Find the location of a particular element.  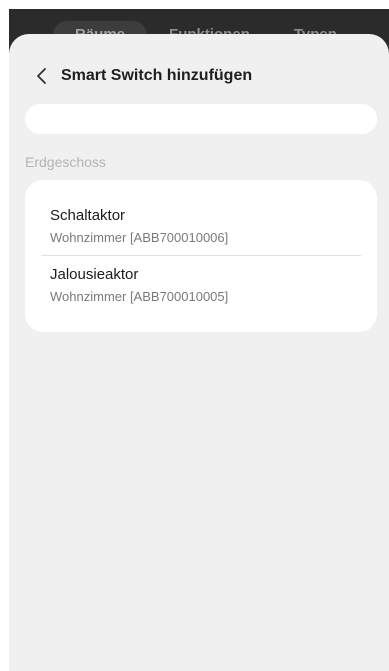

search-input is located at coordinates (201, 119).